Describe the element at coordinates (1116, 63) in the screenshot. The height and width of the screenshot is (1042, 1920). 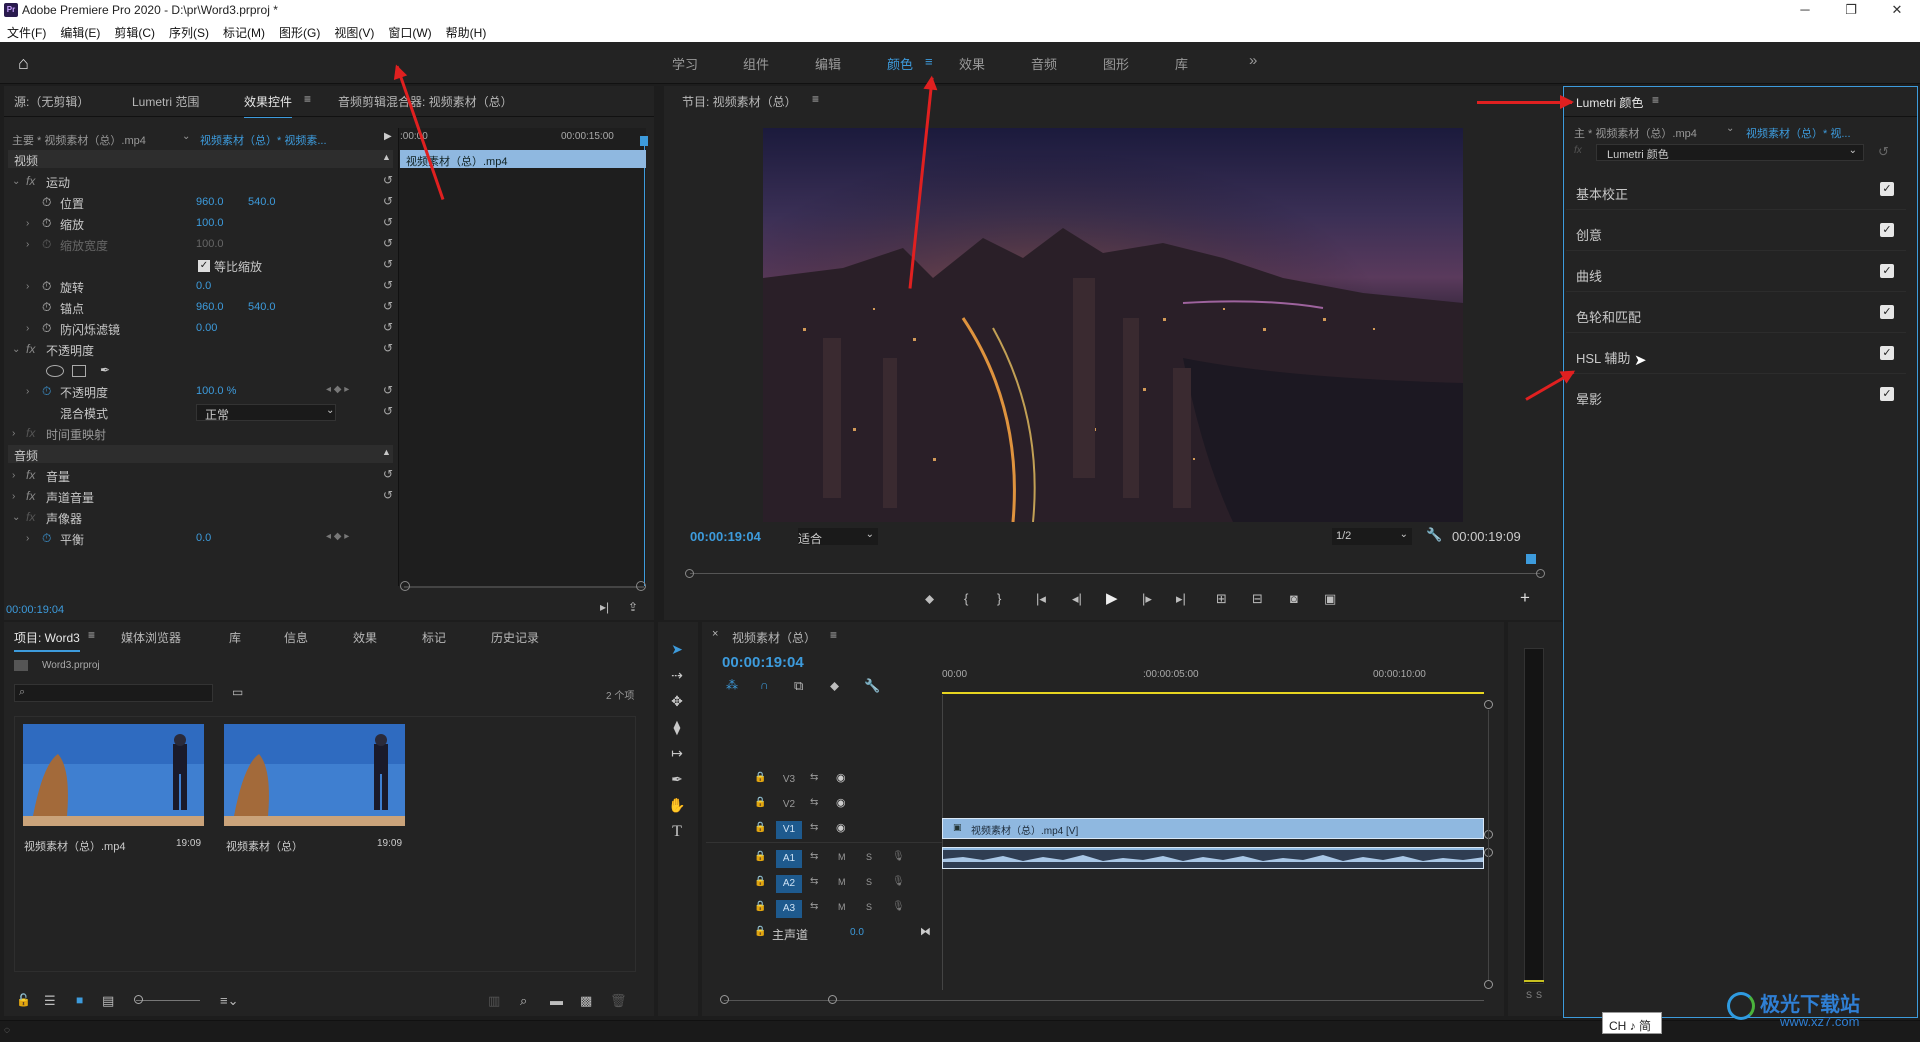
I see `ws-tab-graphics: 图形` at that location.